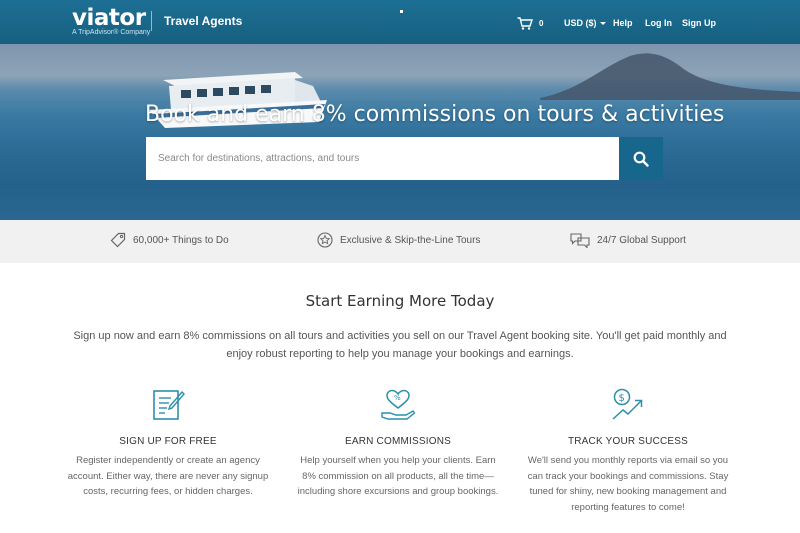 This screenshot has height=533, width=800. What do you see at coordinates (628, 441) in the screenshot?
I see `benefit-title: TRACK YOUR SUCCESS` at bounding box center [628, 441].